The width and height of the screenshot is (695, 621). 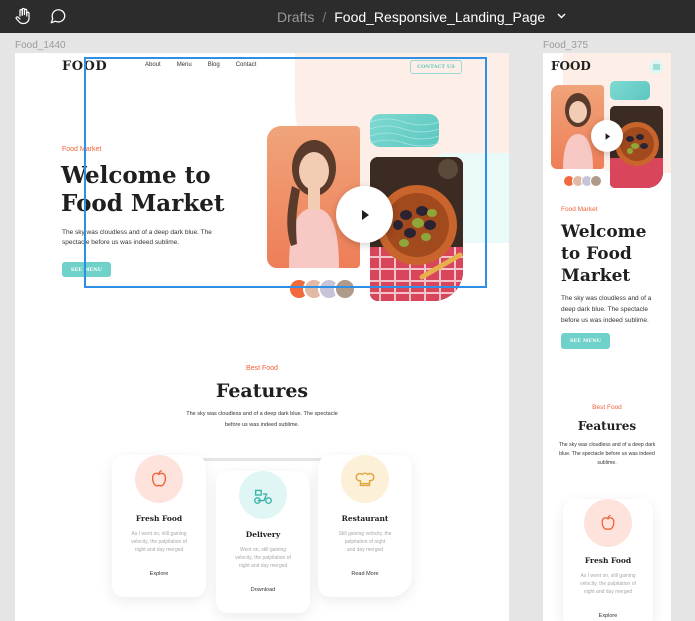 What do you see at coordinates (263, 495) in the screenshot?
I see `scooter-icon` at bounding box center [263, 495].